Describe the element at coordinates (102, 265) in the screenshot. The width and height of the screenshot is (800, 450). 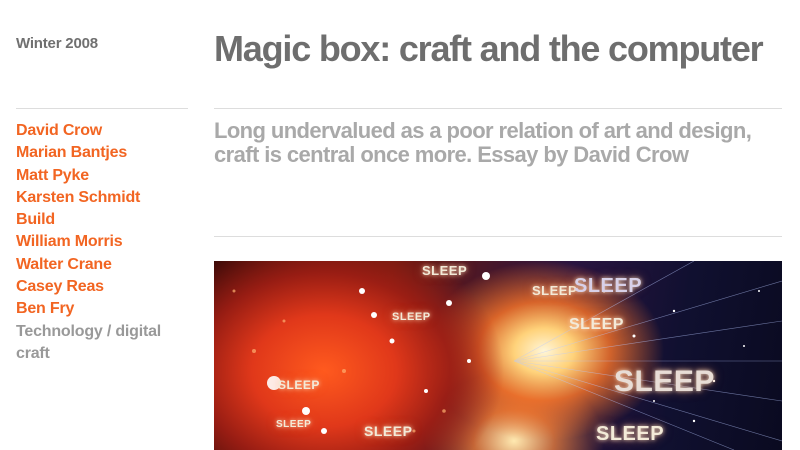
I see `nav-item-walter-crane: Walter Crane` at that location.